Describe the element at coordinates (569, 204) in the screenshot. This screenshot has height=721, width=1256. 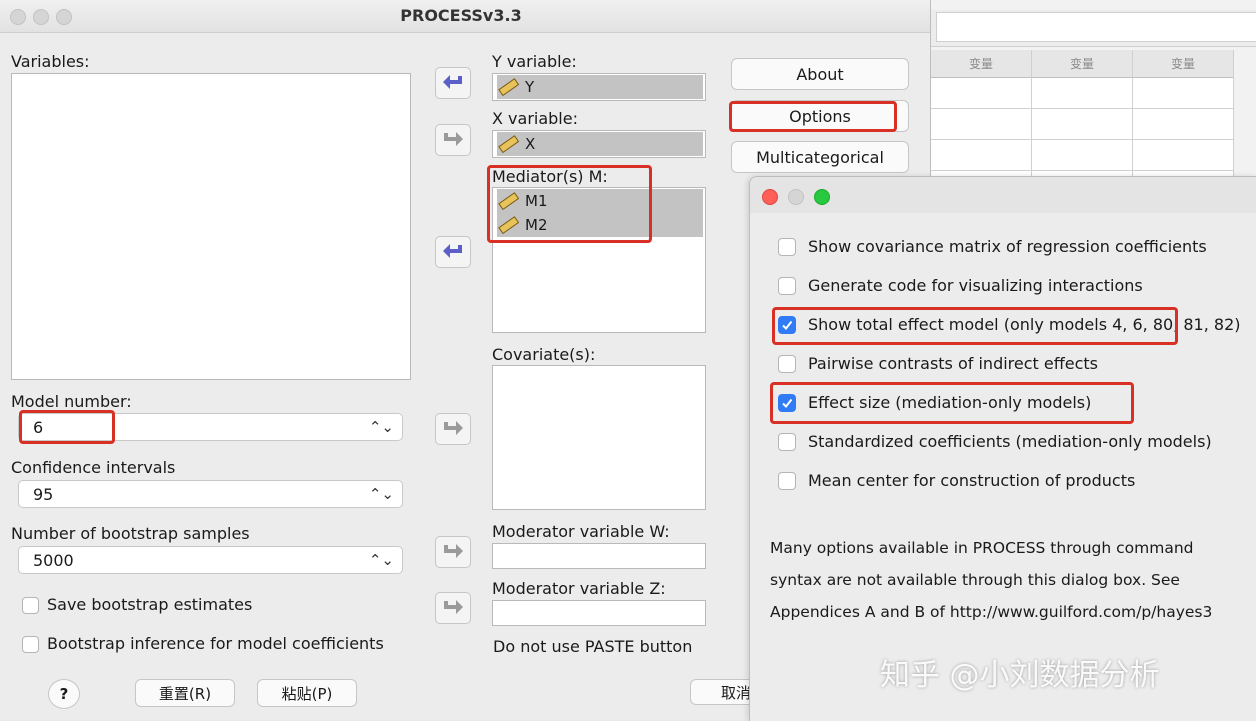
I see `mediators-highlight` at that location.